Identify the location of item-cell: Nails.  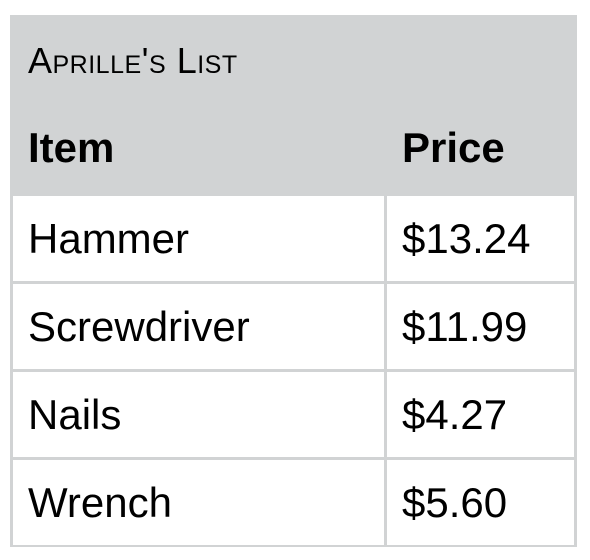
(198, 414).